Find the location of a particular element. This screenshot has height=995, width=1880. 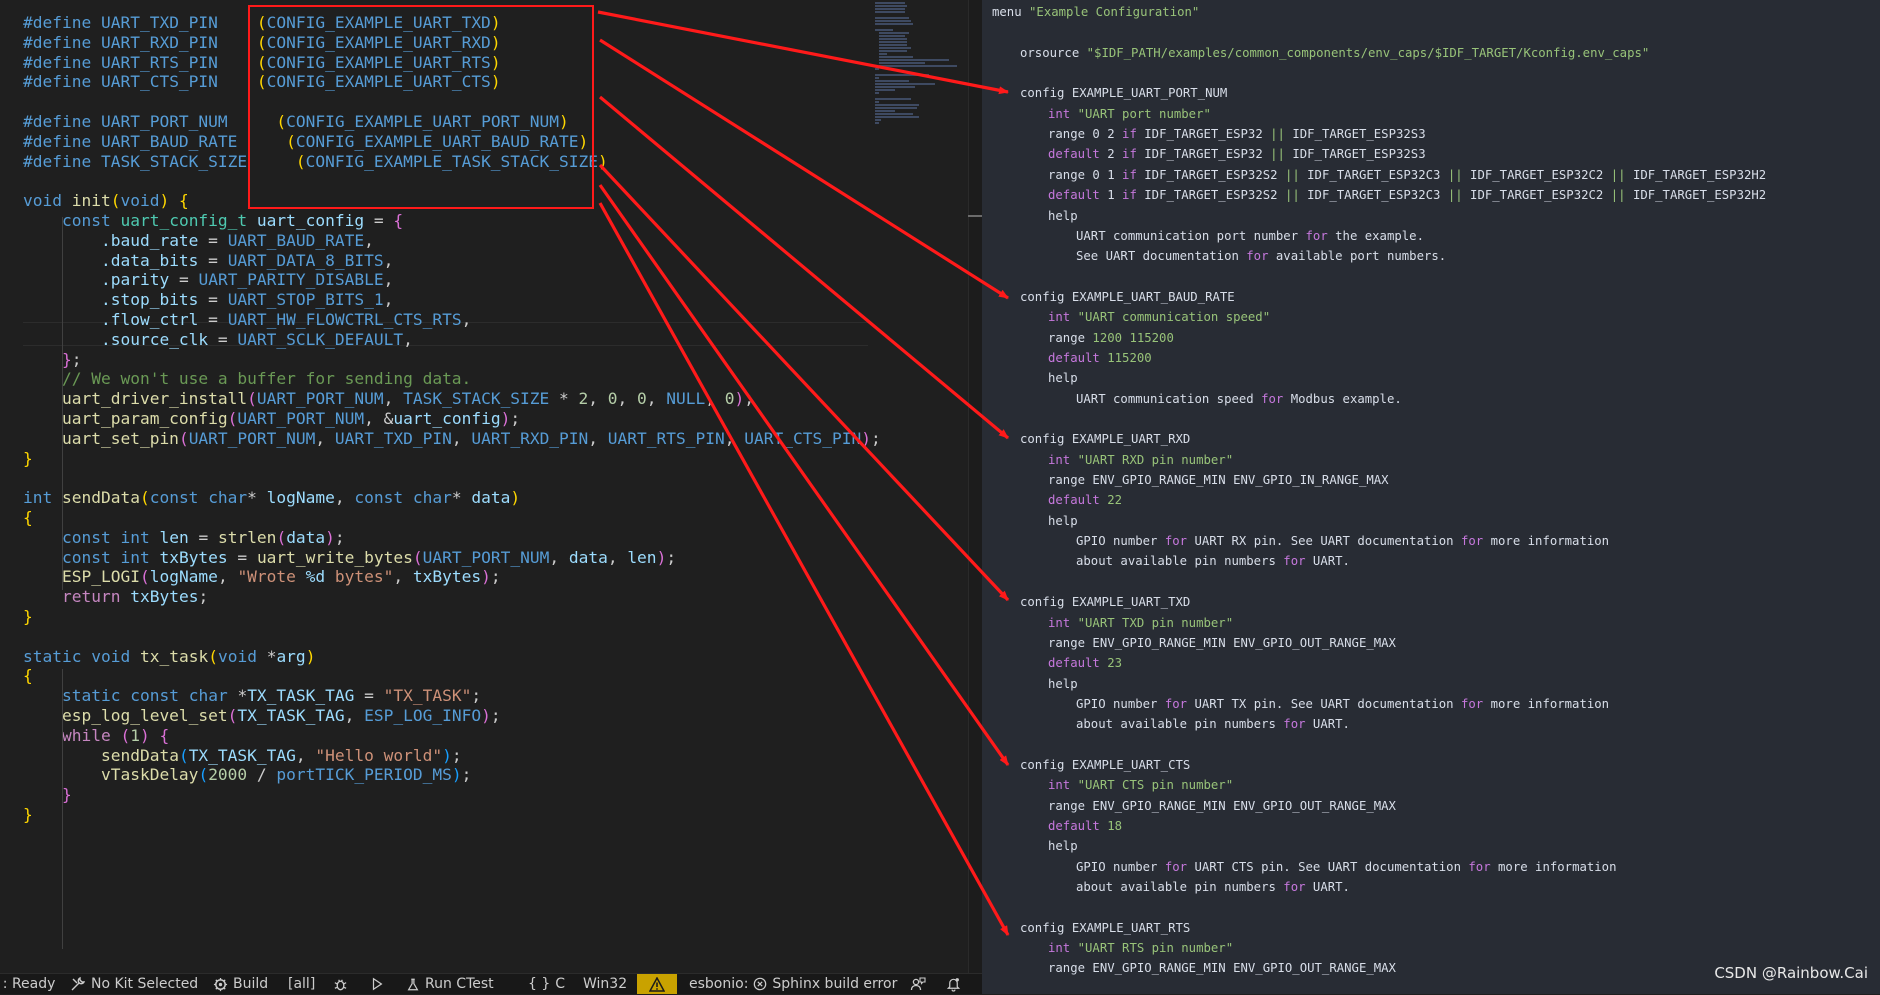

platform-selector: Win32 is located at coordinates (605, 984).